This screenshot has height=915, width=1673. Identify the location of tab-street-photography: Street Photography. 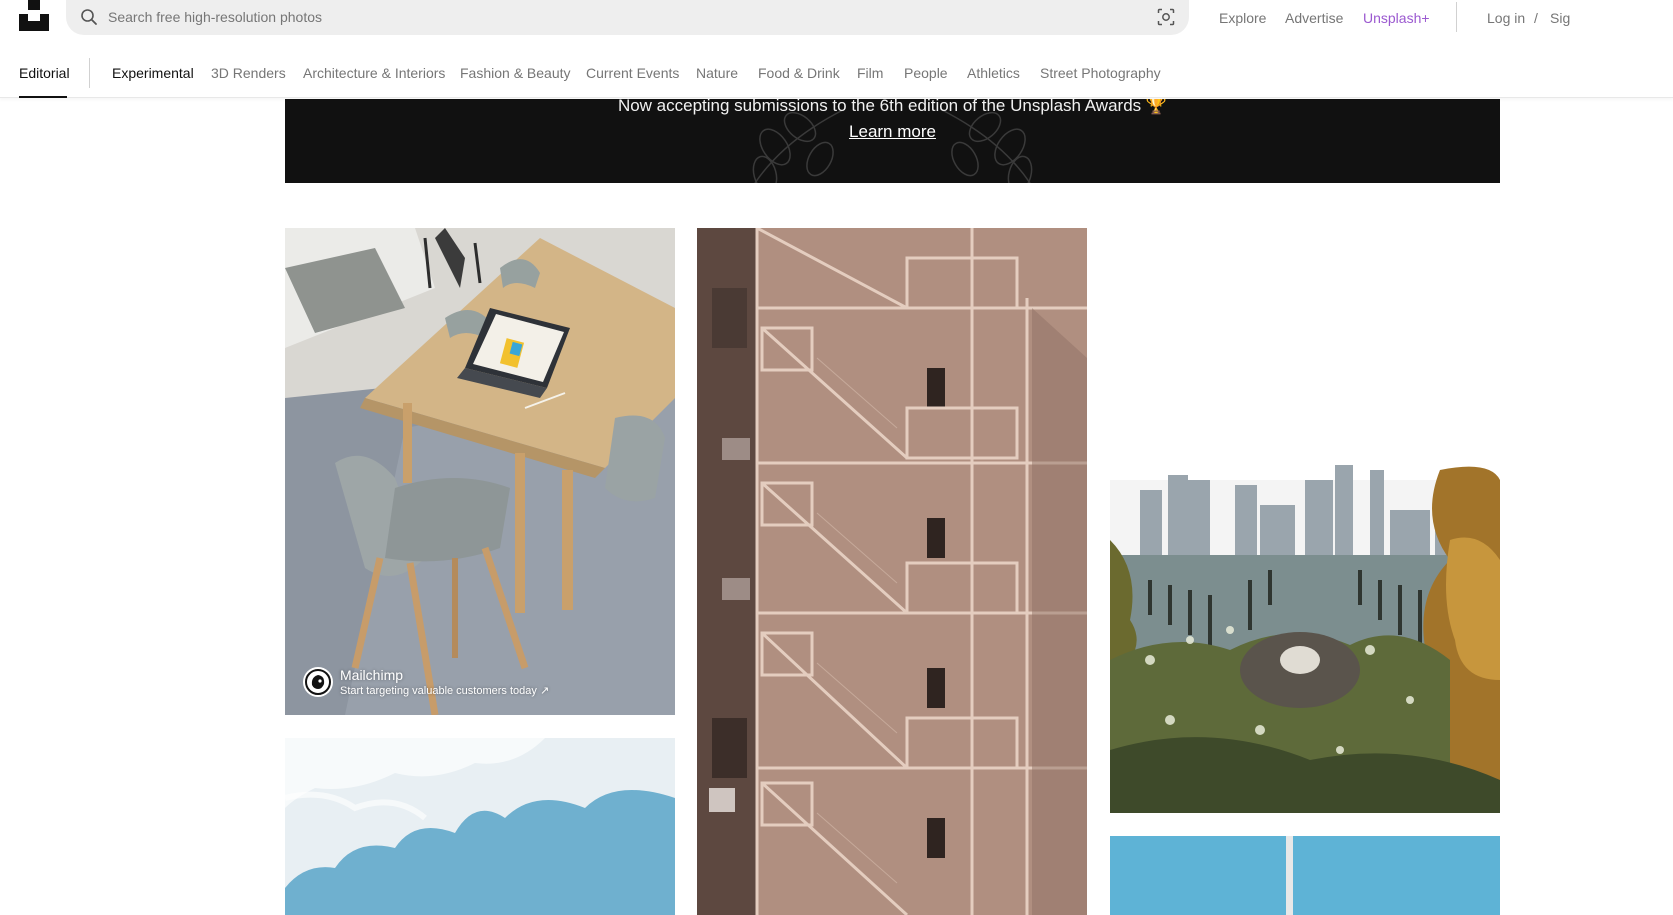
(1100, 73).